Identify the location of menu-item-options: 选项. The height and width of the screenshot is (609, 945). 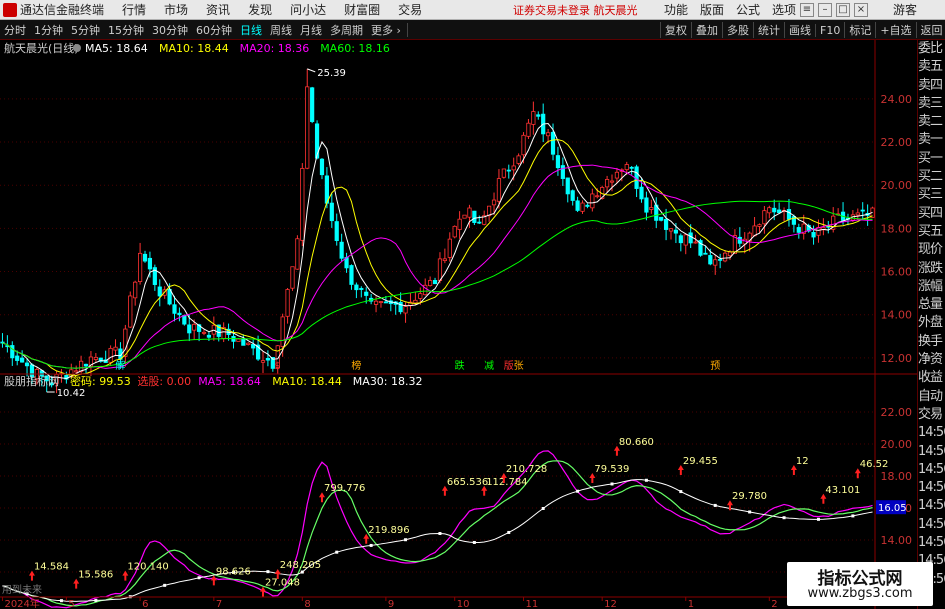
(784, 9).